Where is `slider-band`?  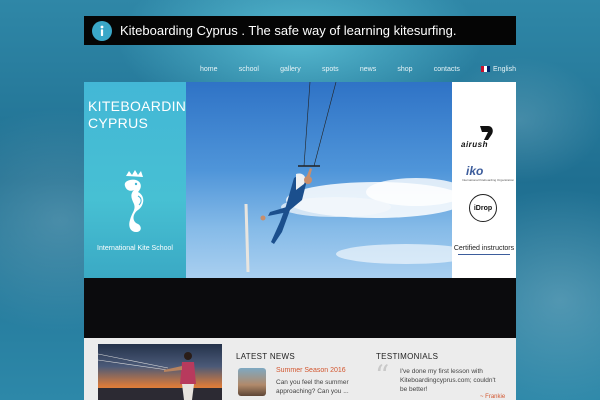
slider-band is located at coordinates (300, 308).